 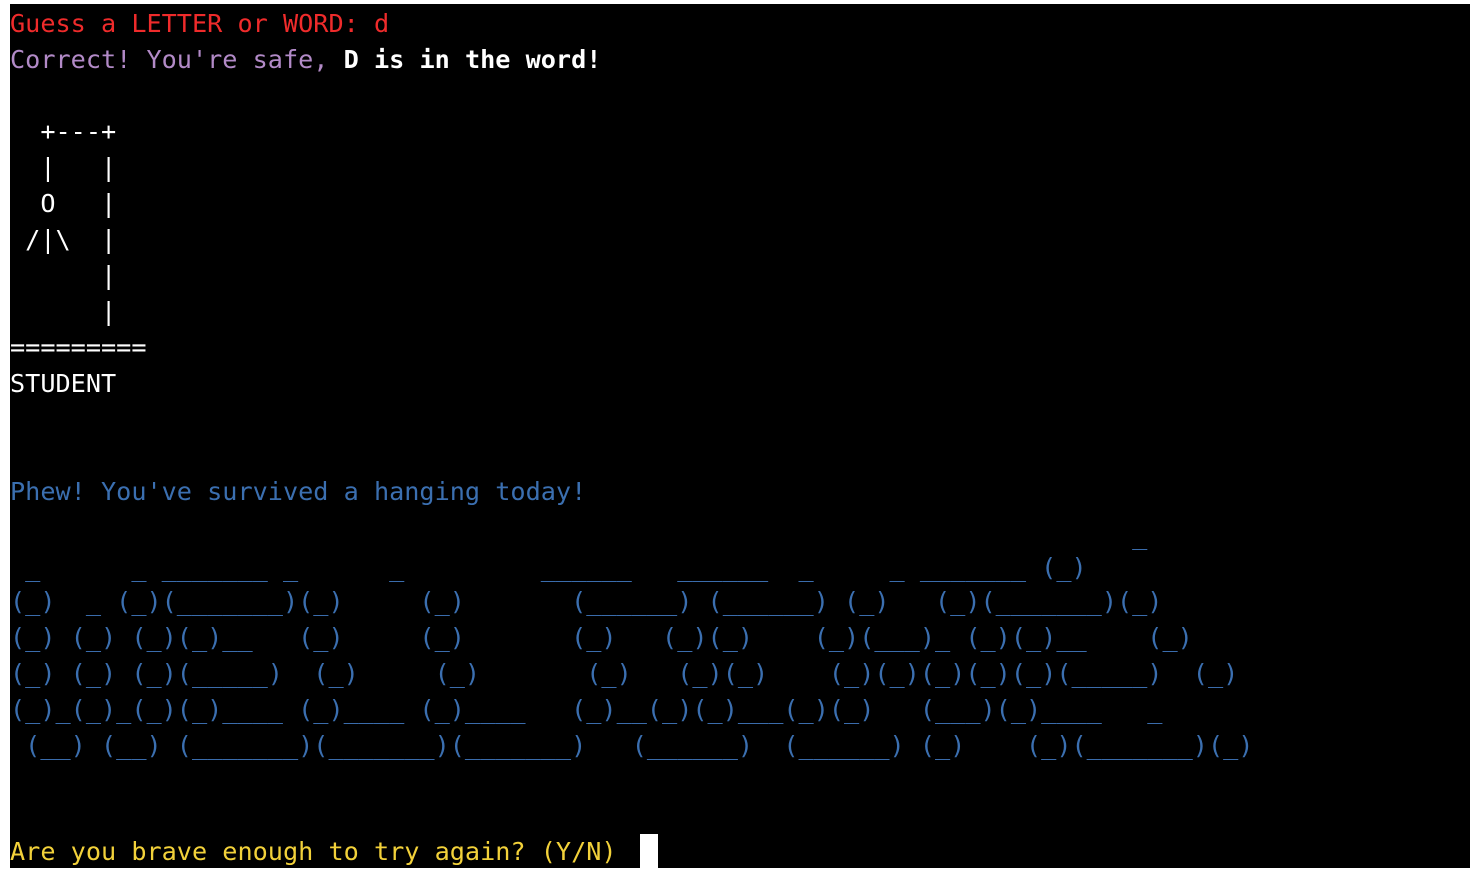 I want to click on guess-prompt-label: Guess a LETTER or WORD:, so click(x=192, y=23).